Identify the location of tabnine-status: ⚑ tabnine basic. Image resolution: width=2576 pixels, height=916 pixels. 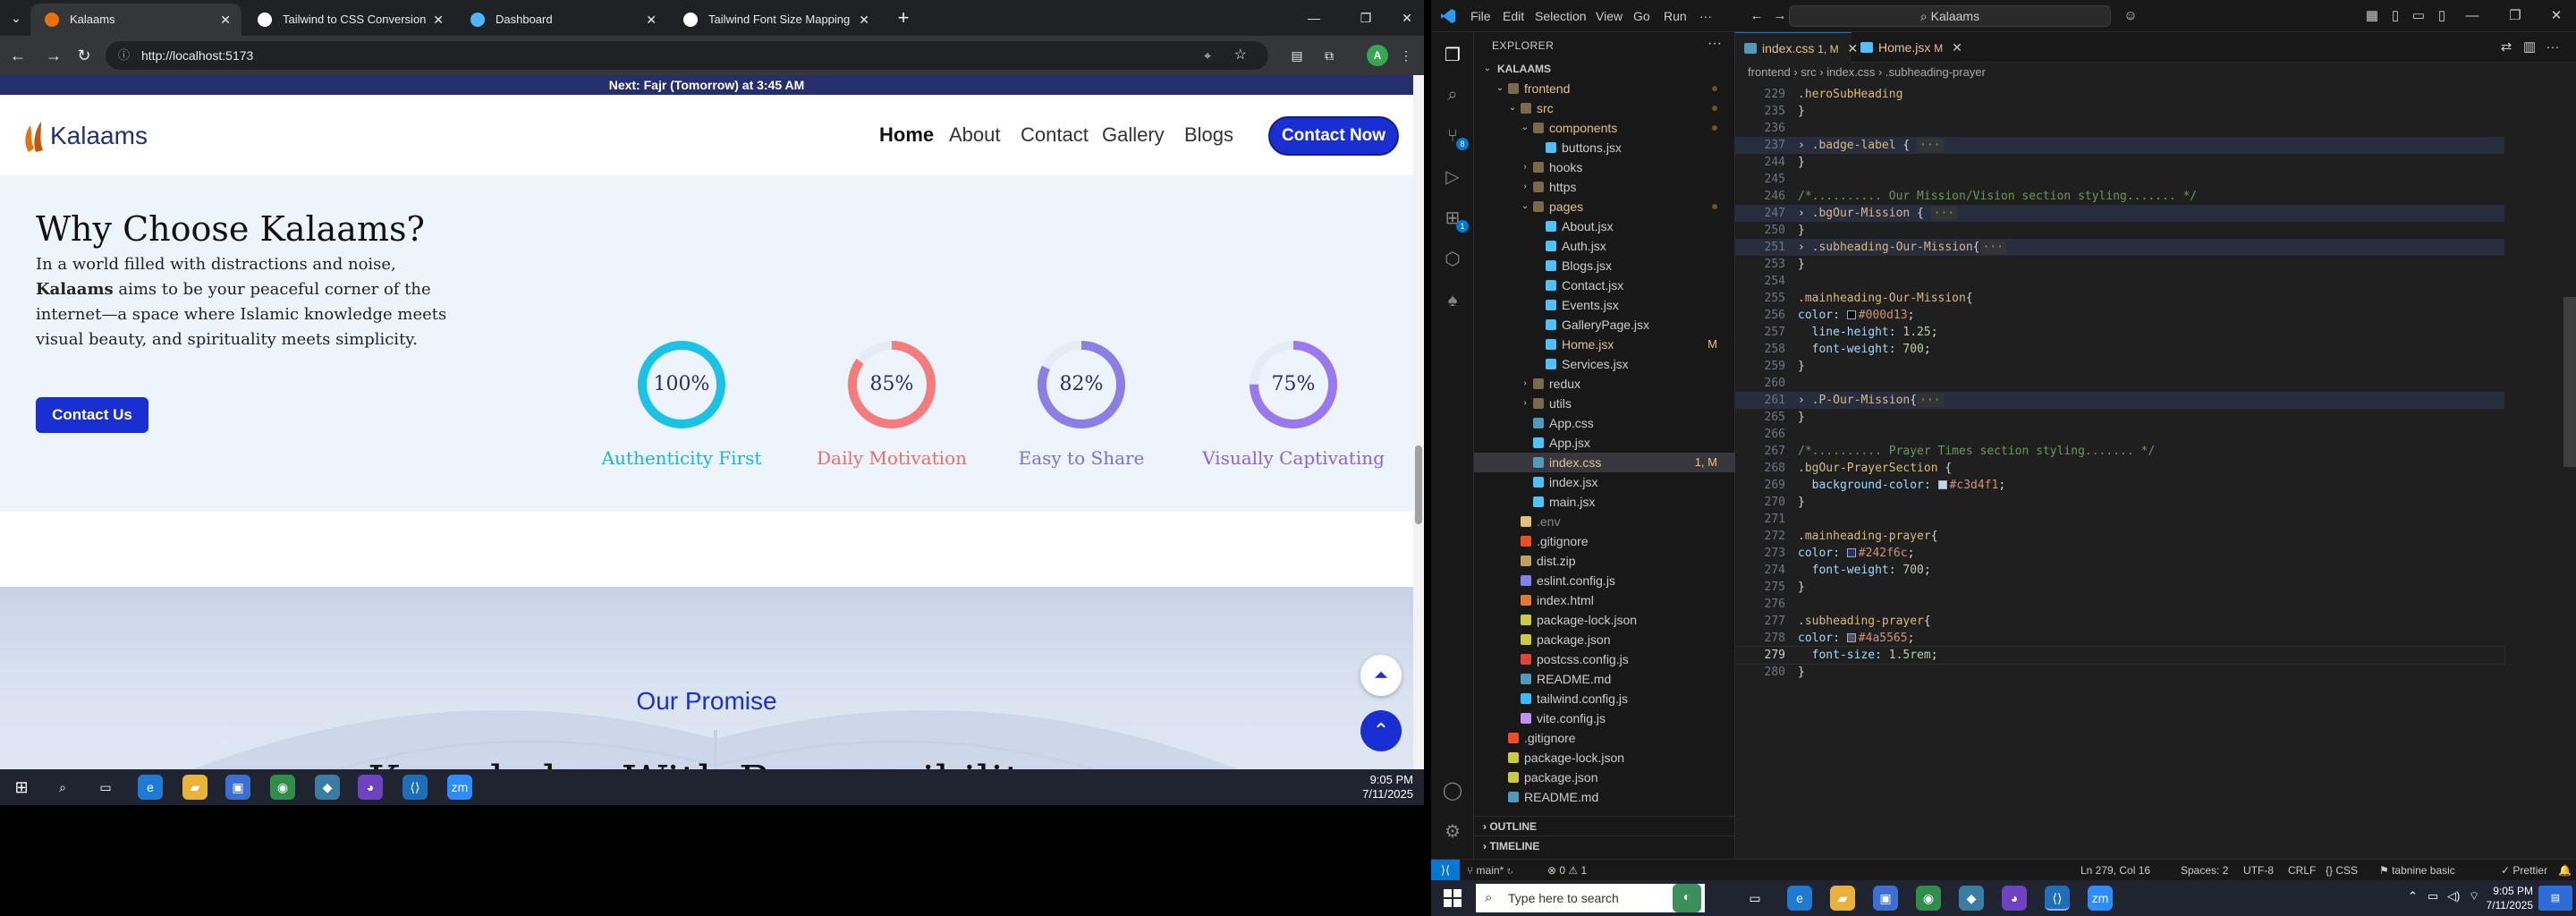
(2417, 870).